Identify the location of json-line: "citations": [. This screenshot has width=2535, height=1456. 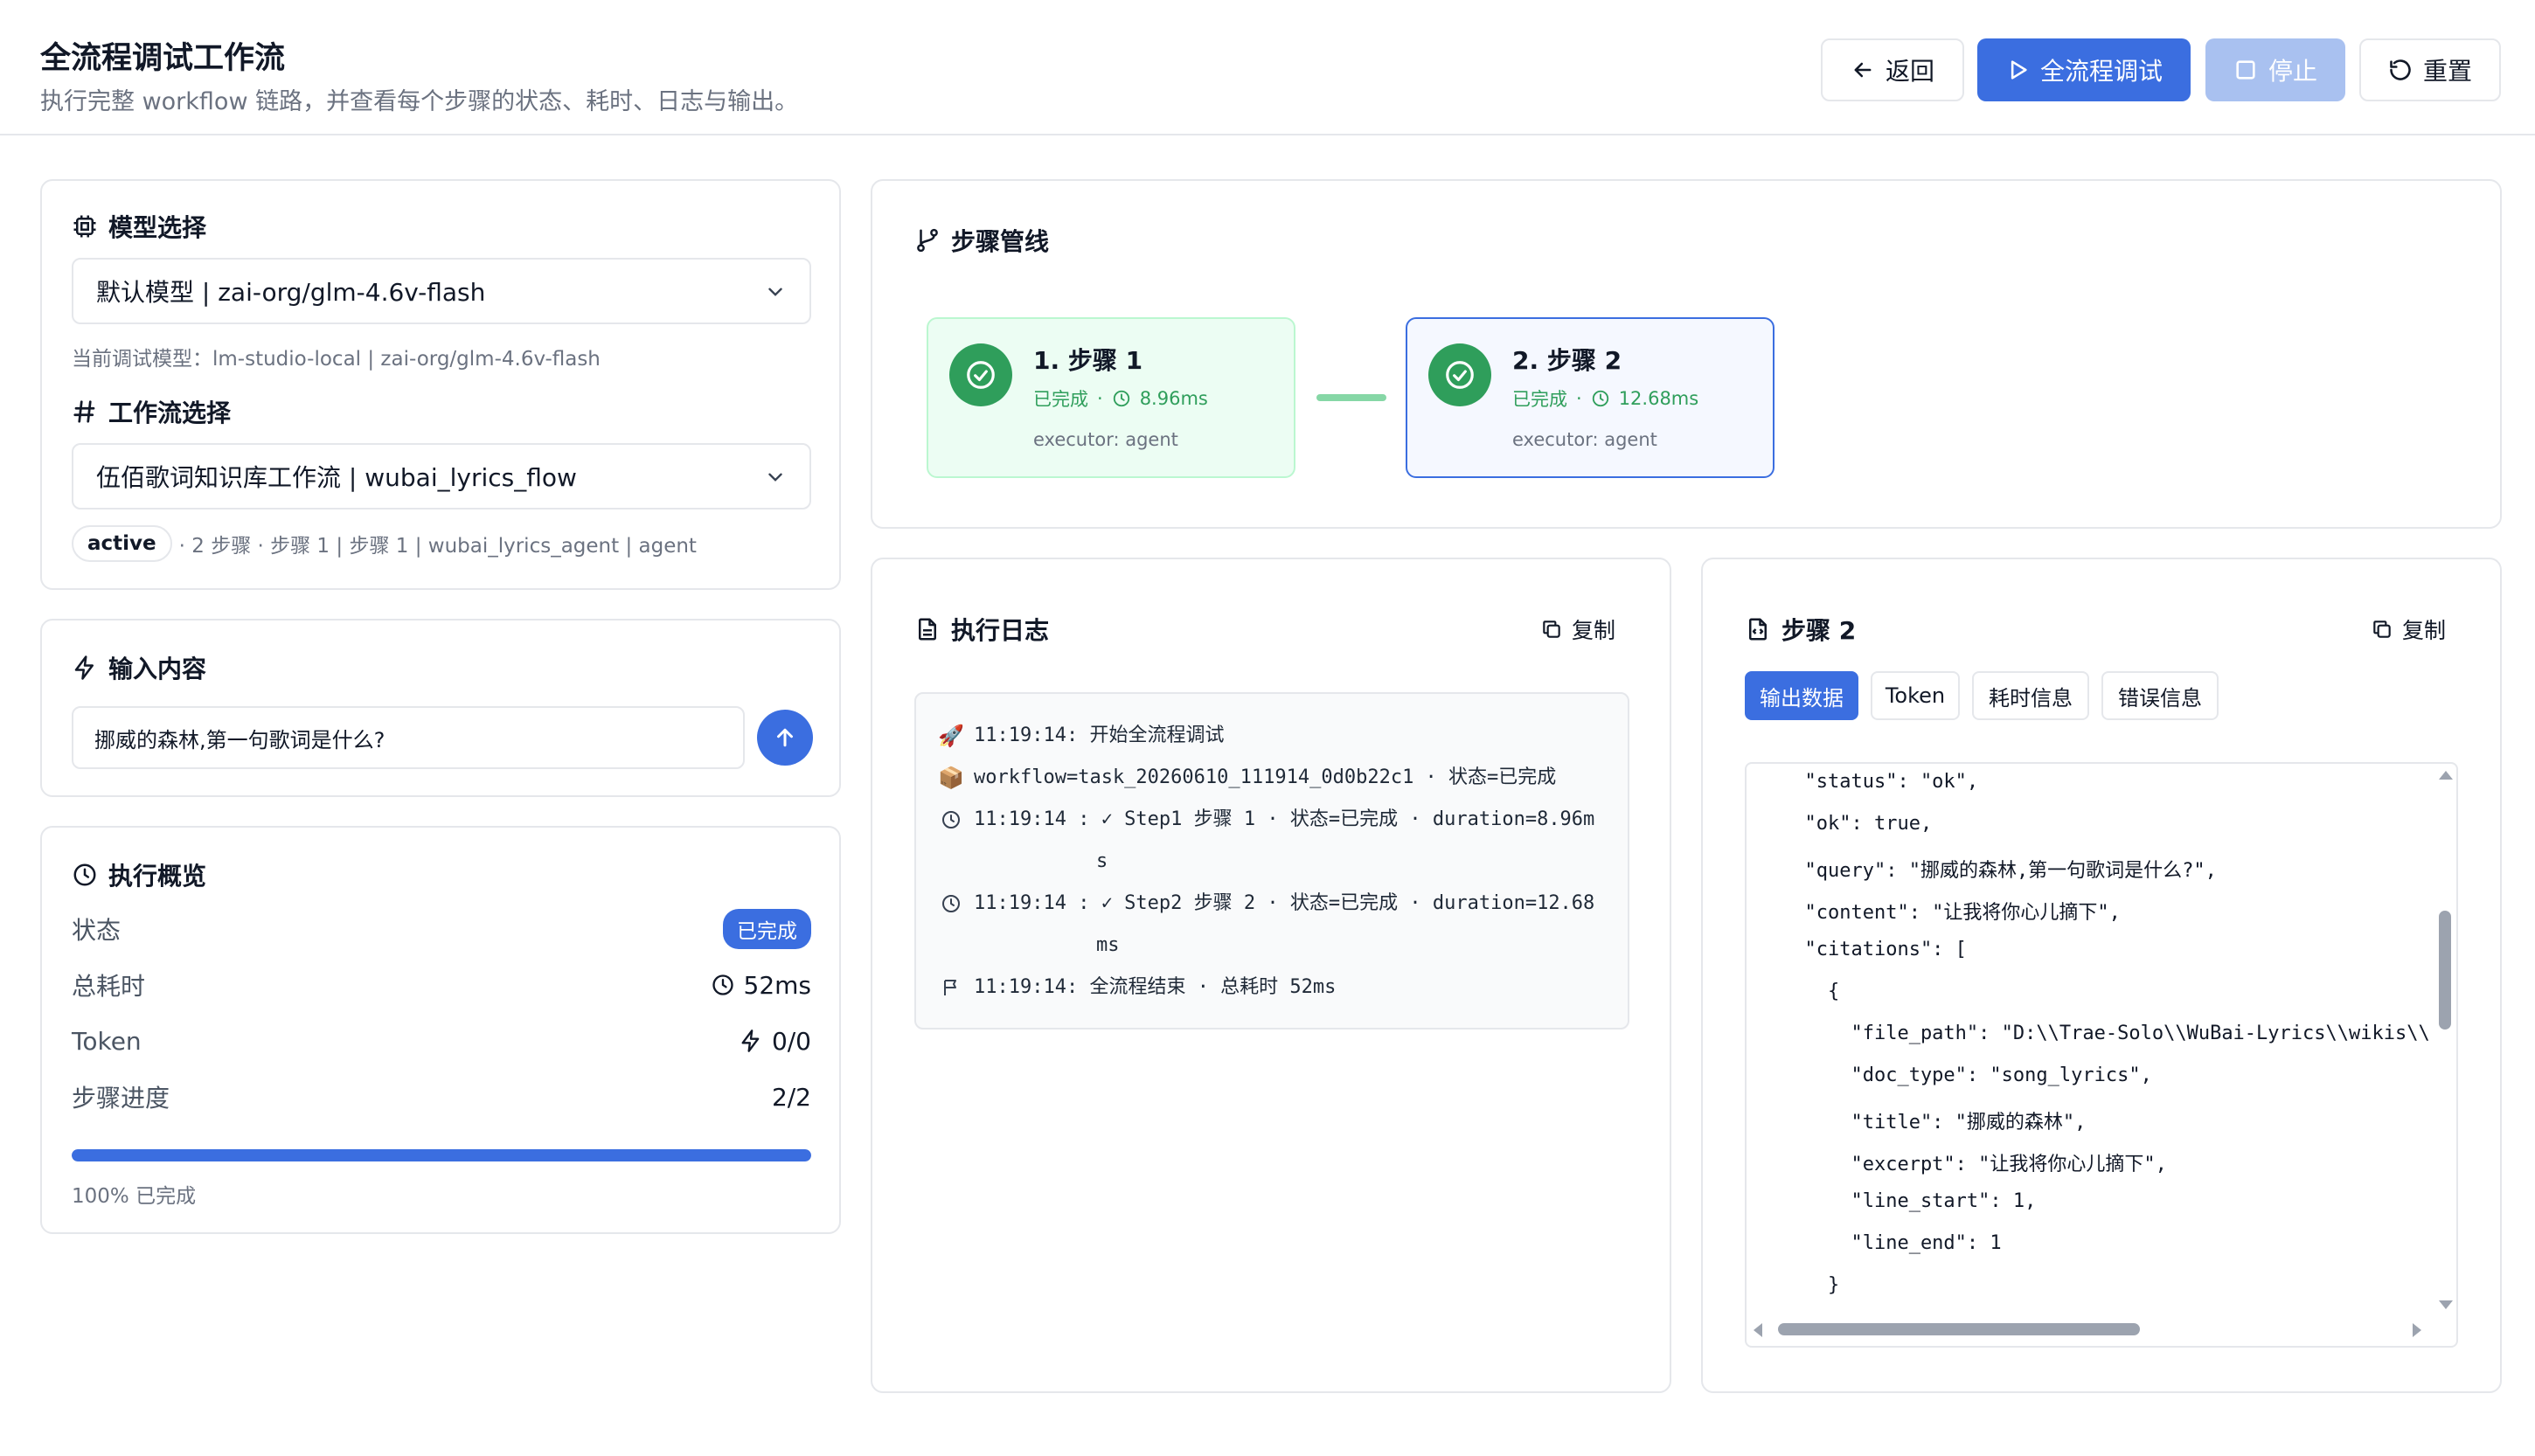
(1874, 949).